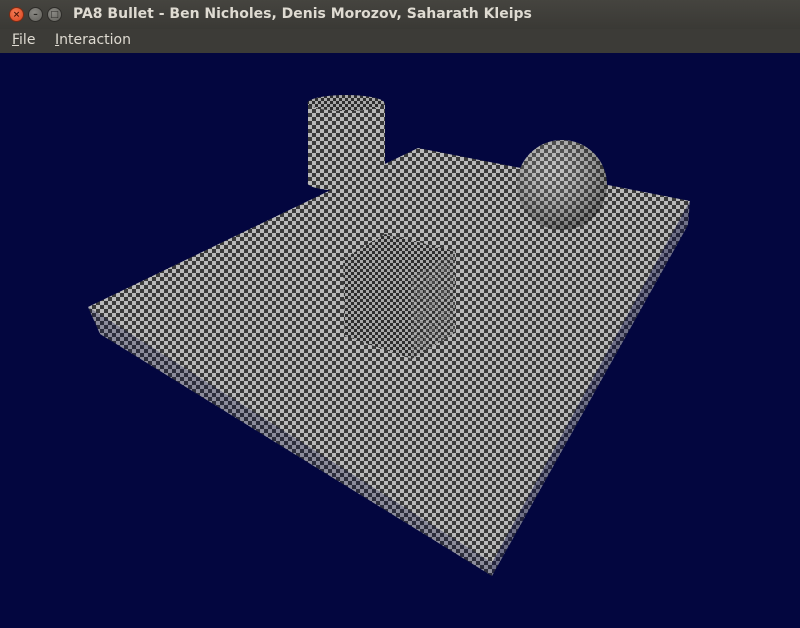 The height and width of the screenshot is (628, 800). Describe the element at coordinates (346, 183) in the screenshot. I see `cylinder-bottom` at that location.